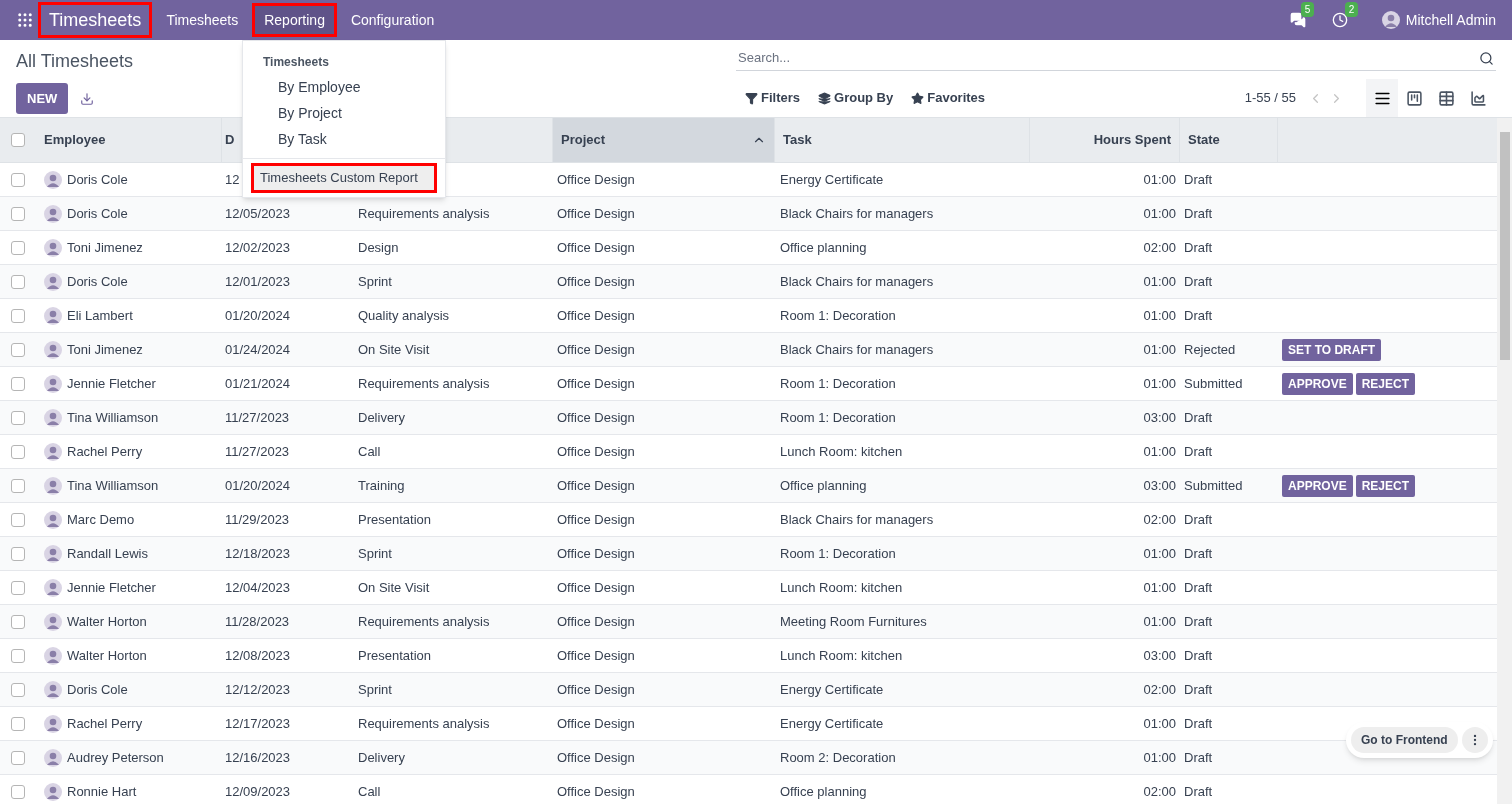  What do you see at coordinates (258, 587) in the screenshot?
I see `date-cell: 12/04/2023` at bounding box center [258, 587].